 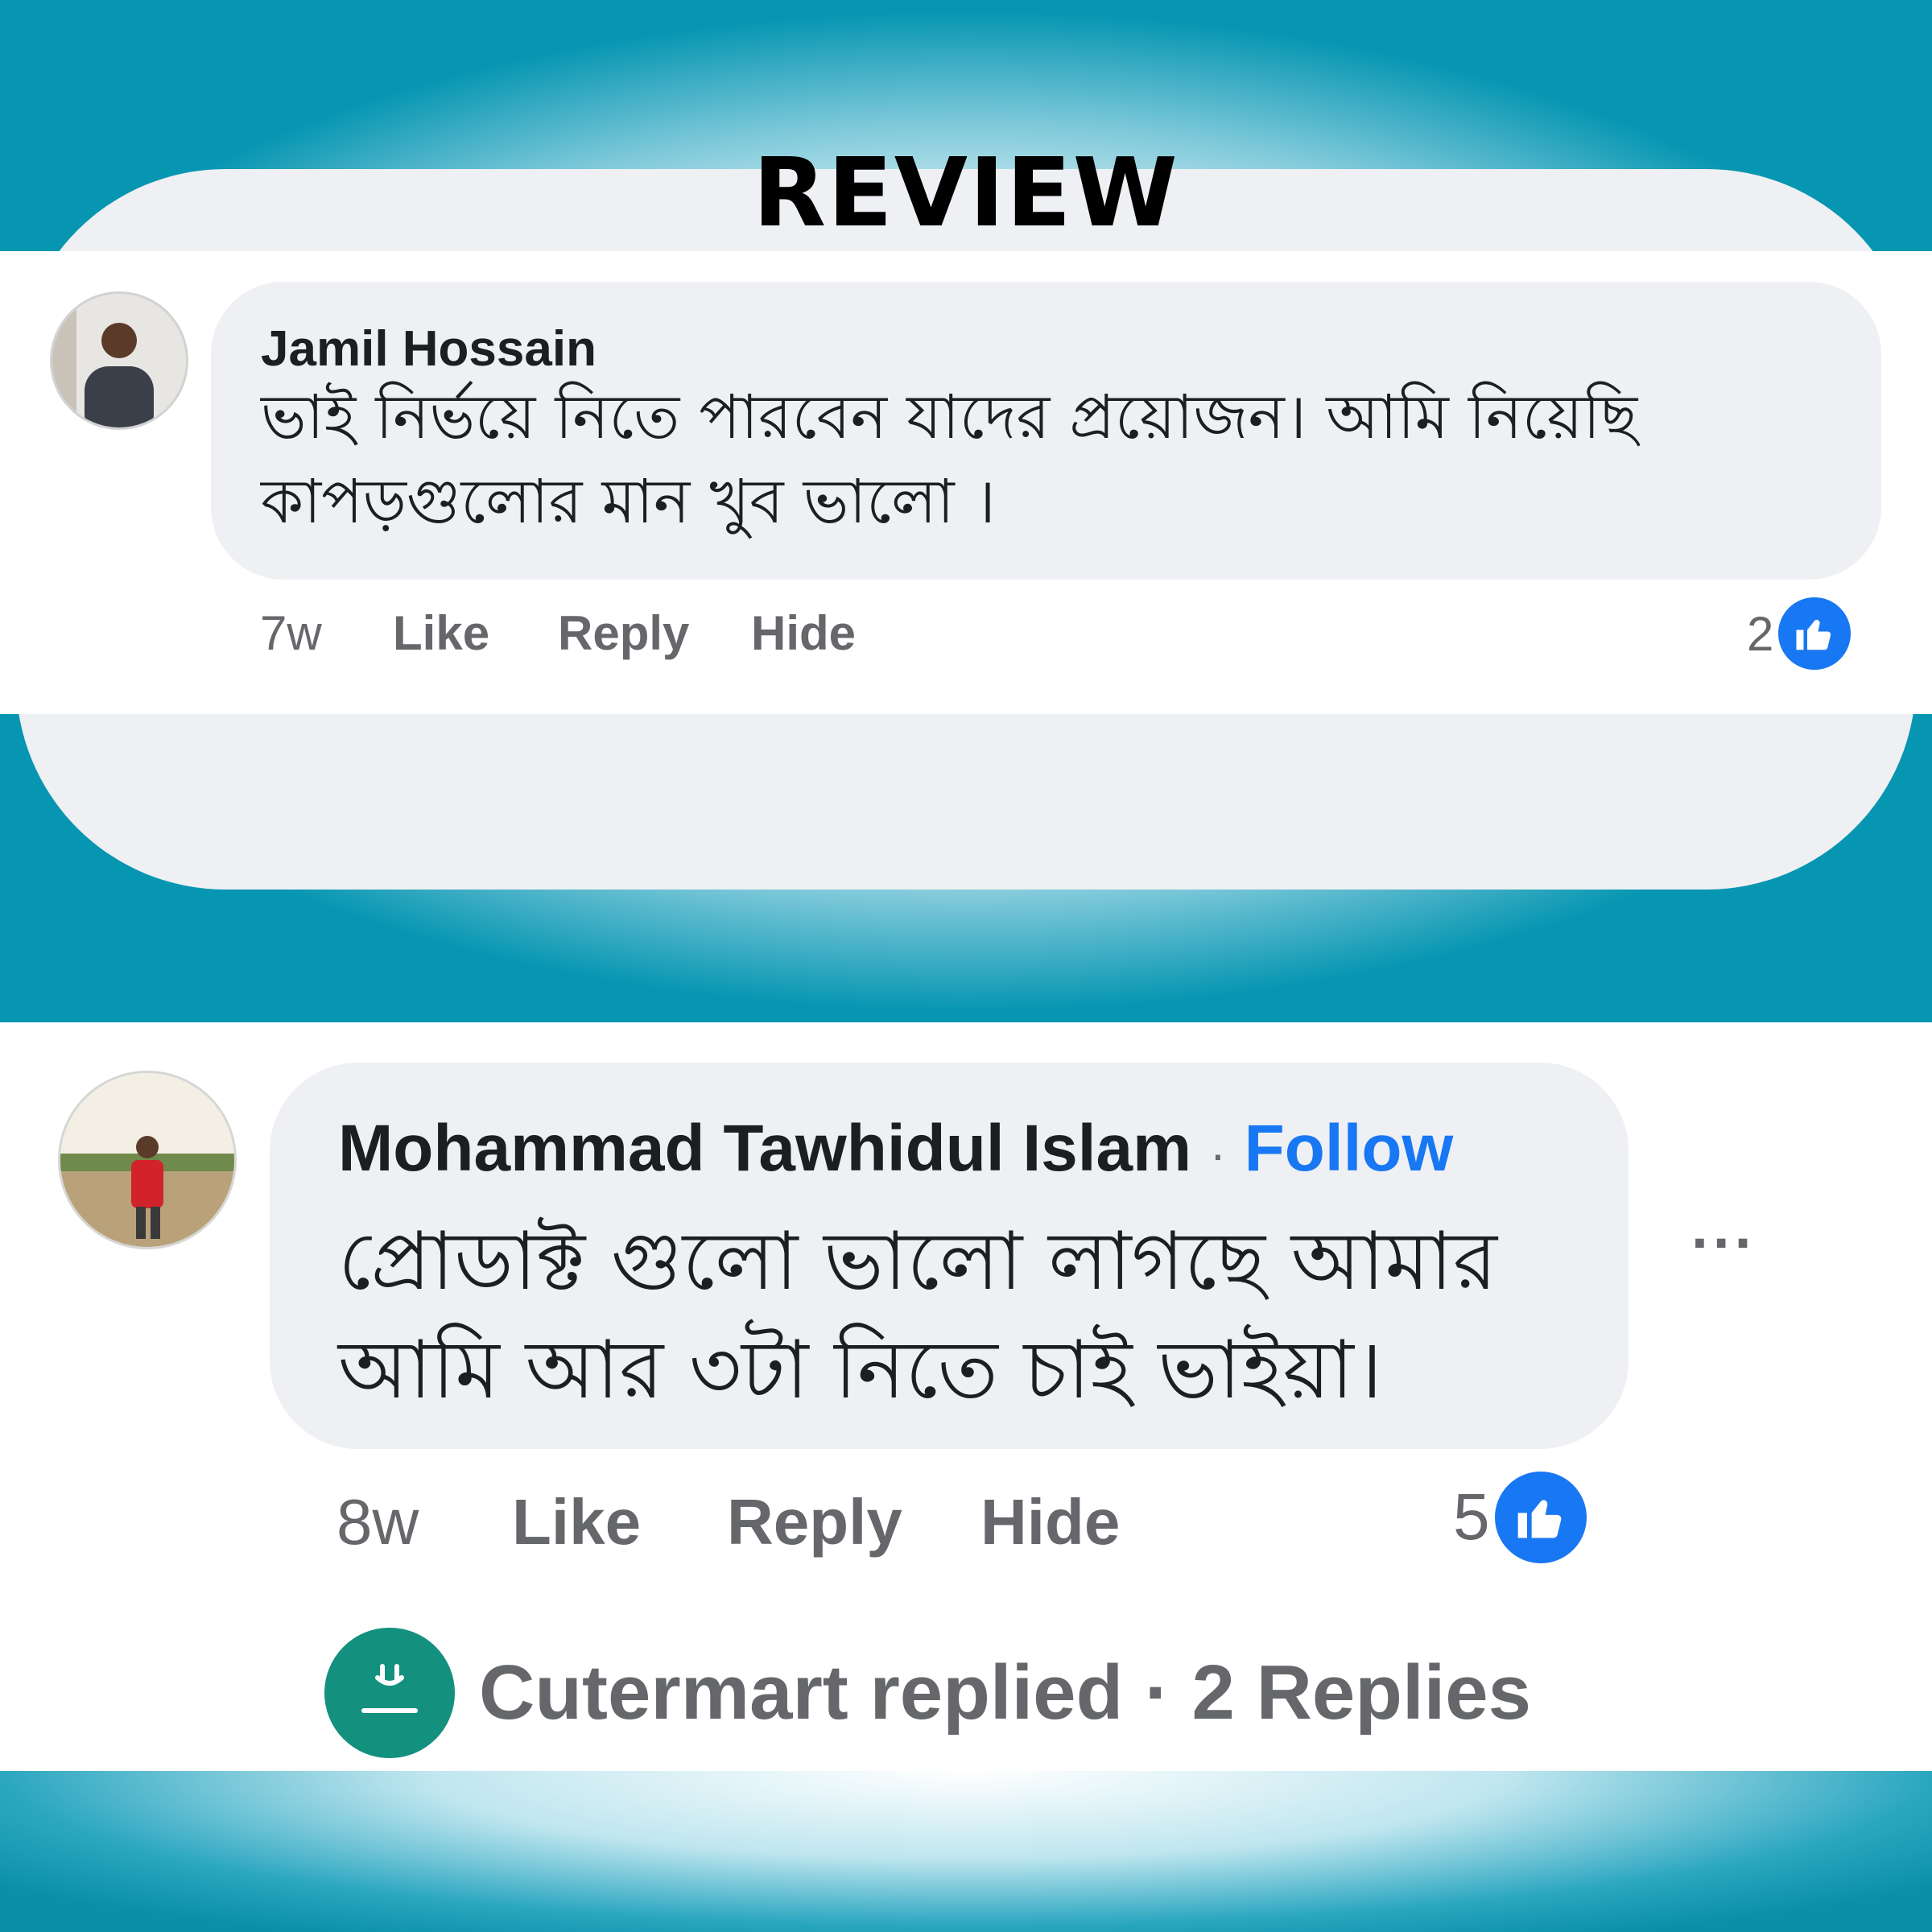 What do you see at coordinates (1005, 1693) in the screenshot?
I see `replies-summary: Cutermart replied · 2 Replies` at bounding box center [1005, 1693].